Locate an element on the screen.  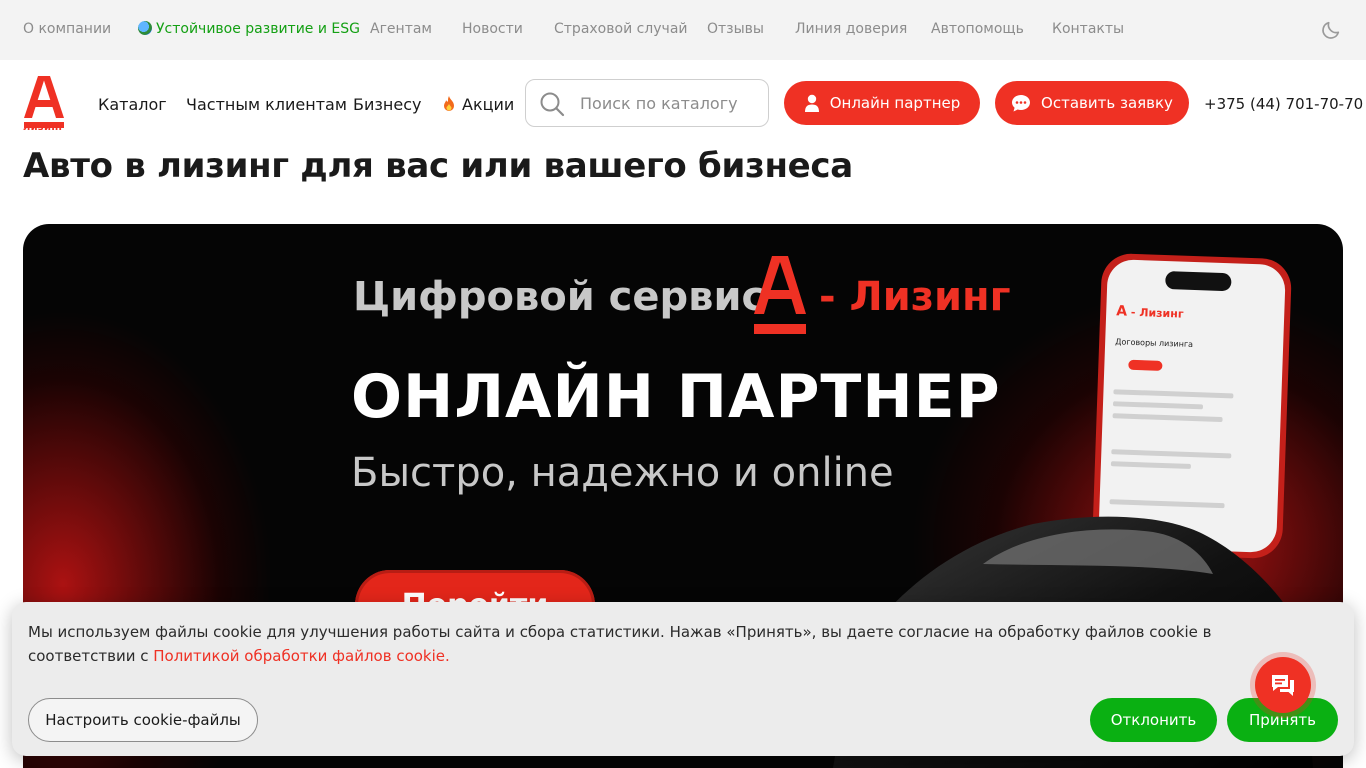
banner-subline: Быстро, надежно и online is located at coordinates (622, 473).